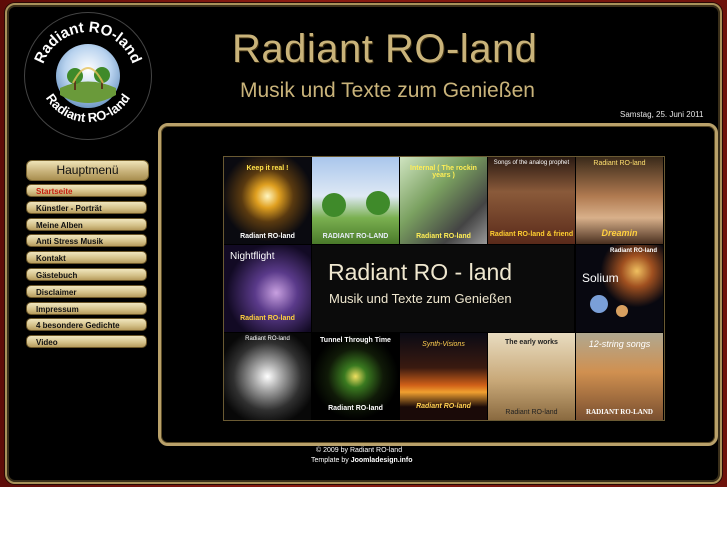 This screenshot has height=545, width=727. Describe the element at coordinates (382, 460) in the screenshot. I see `template-link: Joomladesign.info` at that location.